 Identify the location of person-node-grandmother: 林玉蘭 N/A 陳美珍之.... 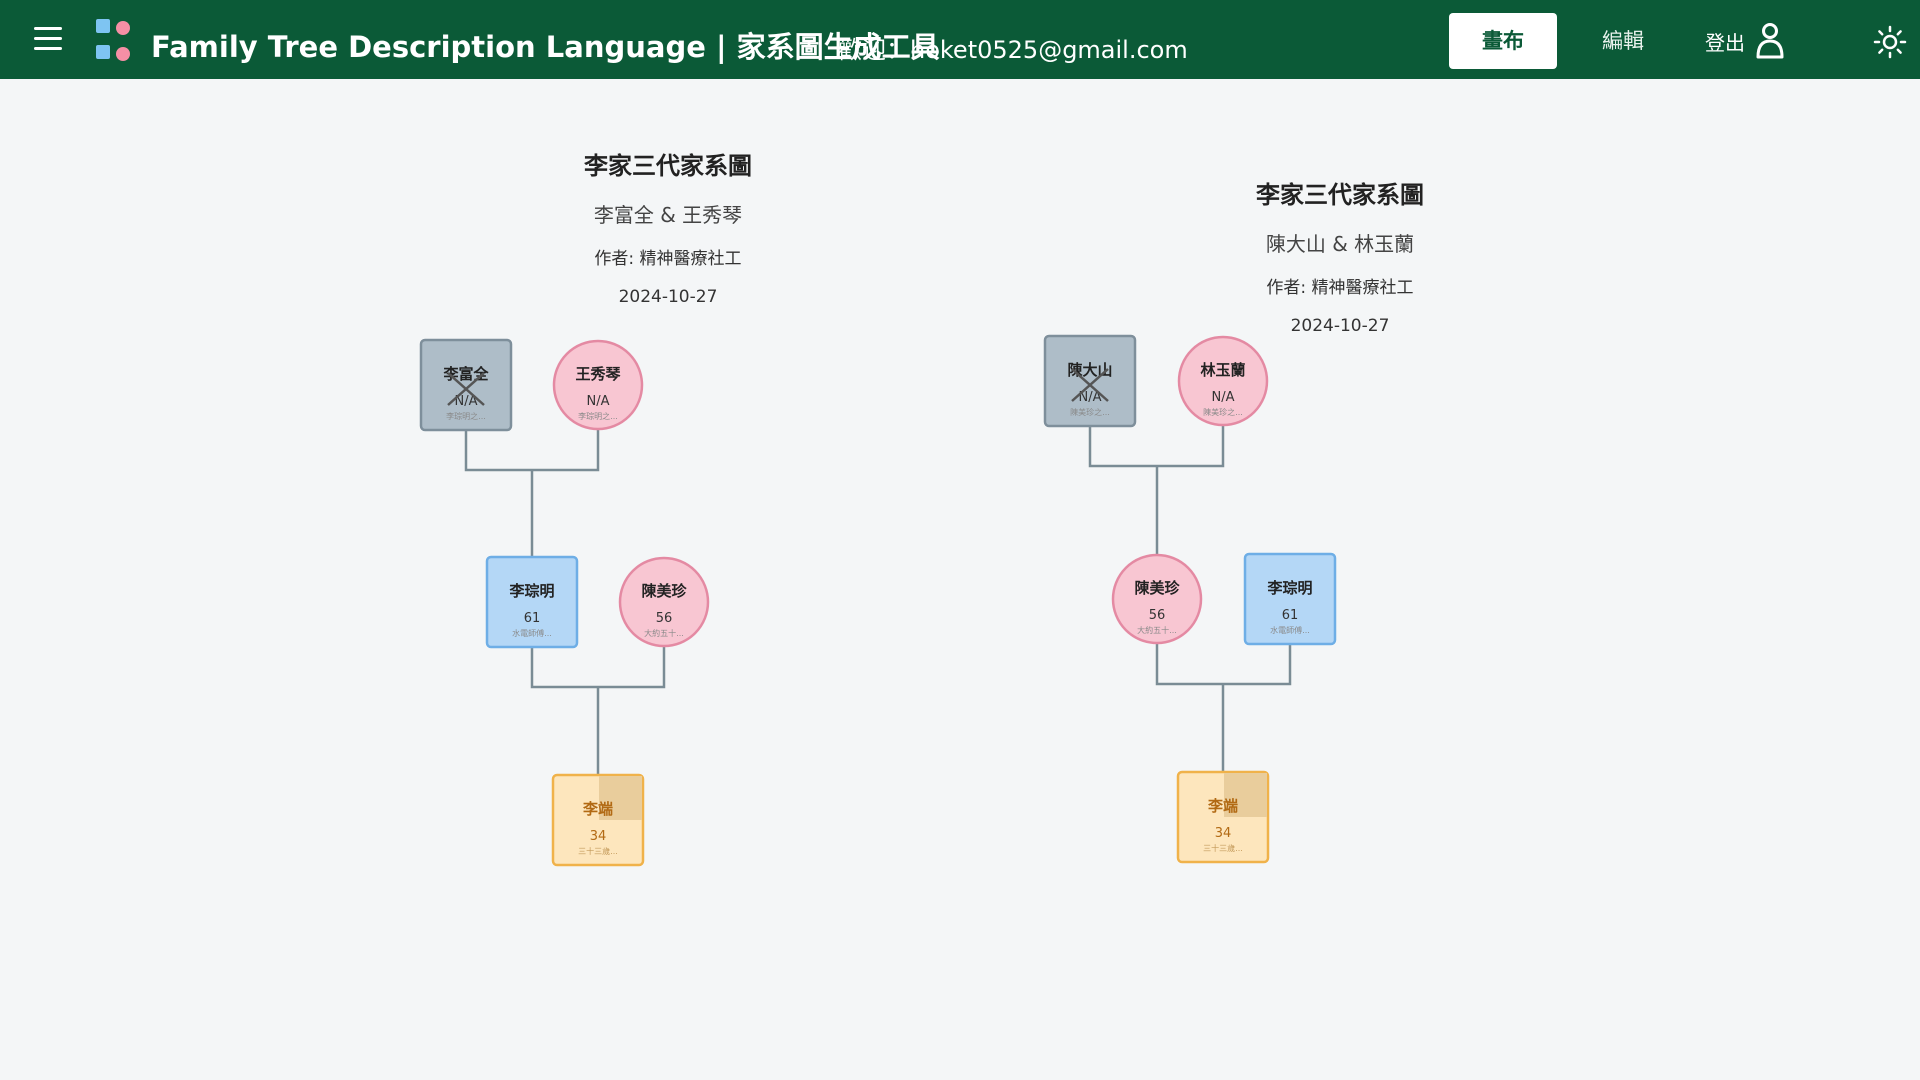
(1223, 381).